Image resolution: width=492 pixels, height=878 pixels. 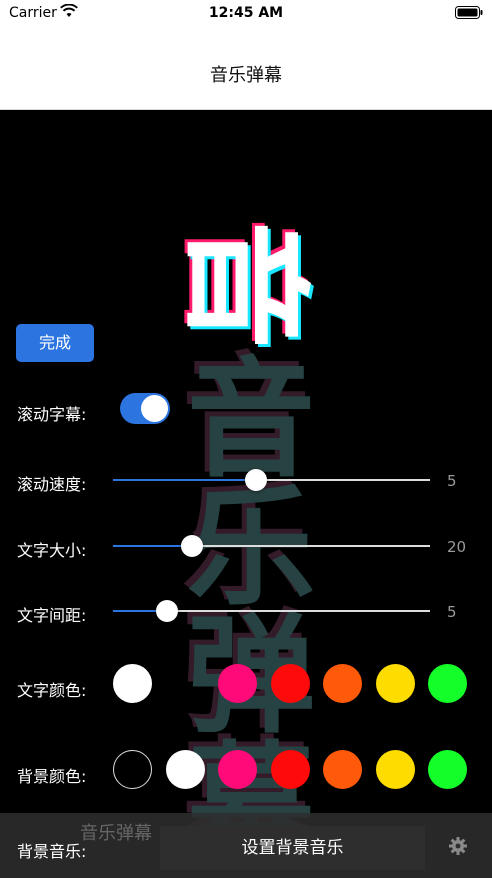 What do you see at coordinates (458, 846) in the screenshot?
I see `gear-icon` at bounding box center [458, 846].